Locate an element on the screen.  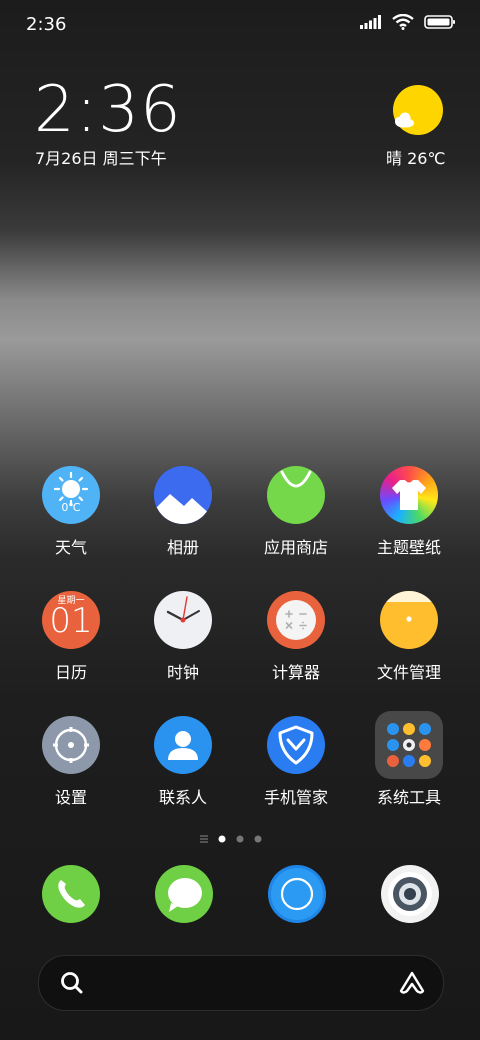
clock-widget-date: 7月26日 周三下午 is located at coordinates (101, 158).